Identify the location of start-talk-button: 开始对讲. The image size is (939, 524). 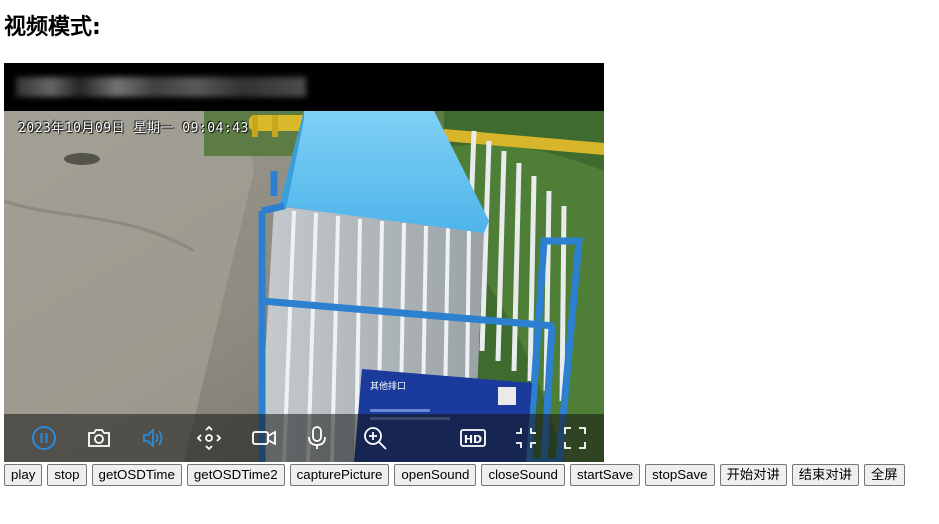
(753, 475).